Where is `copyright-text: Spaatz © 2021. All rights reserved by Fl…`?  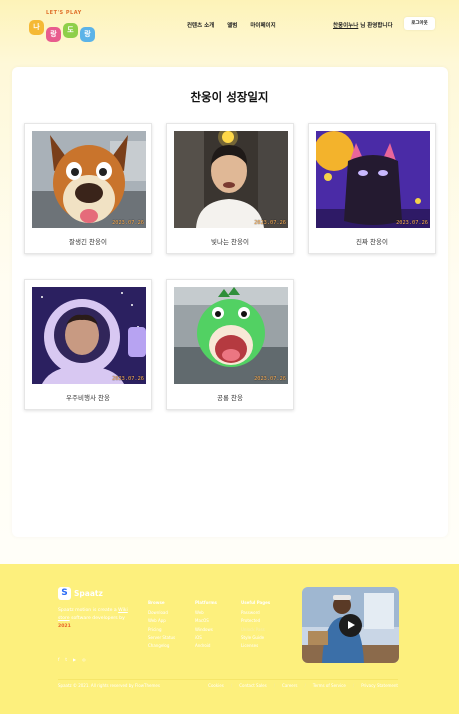
copyright-text: Spaatz © 2021. All rights reserved by Fl… is located at coordinates (109, 685).